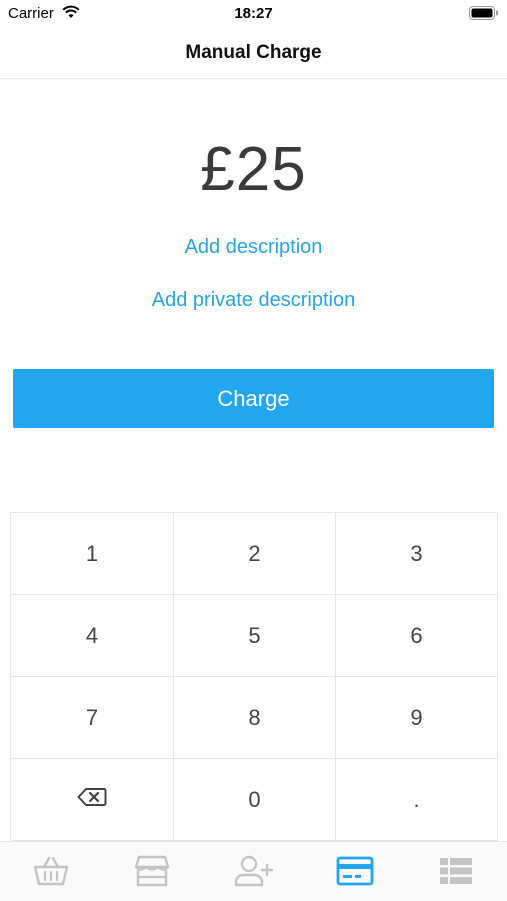  I want to click on key-6: 6, so click(417, 636).